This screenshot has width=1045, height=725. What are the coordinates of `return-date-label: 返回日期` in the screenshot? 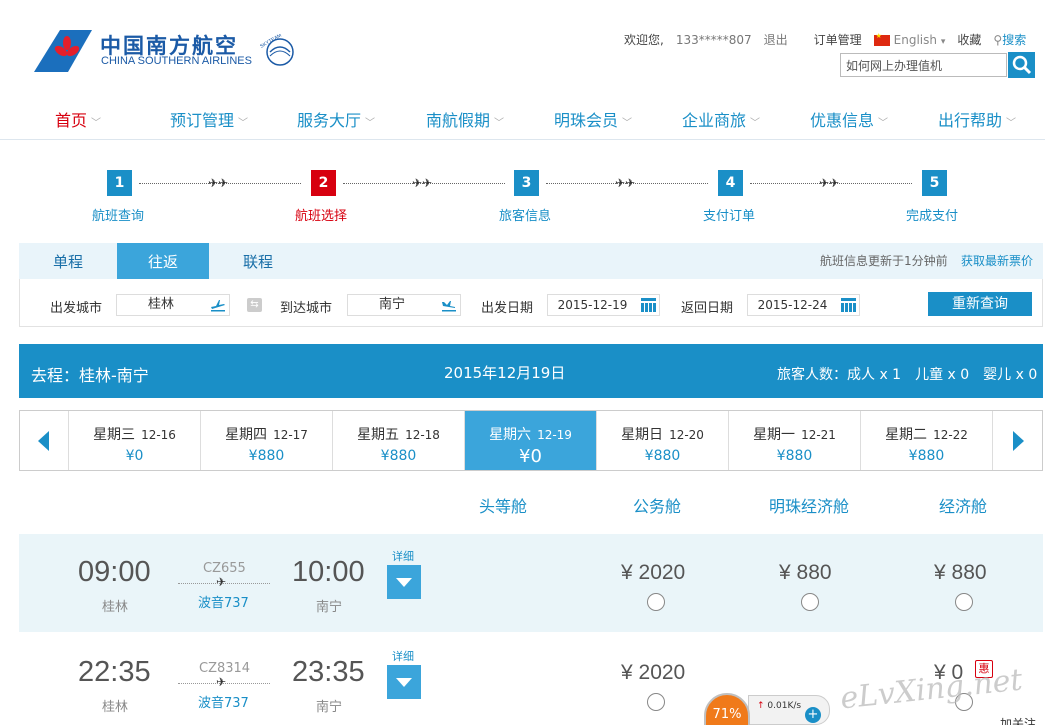 It's located at (707, 308).